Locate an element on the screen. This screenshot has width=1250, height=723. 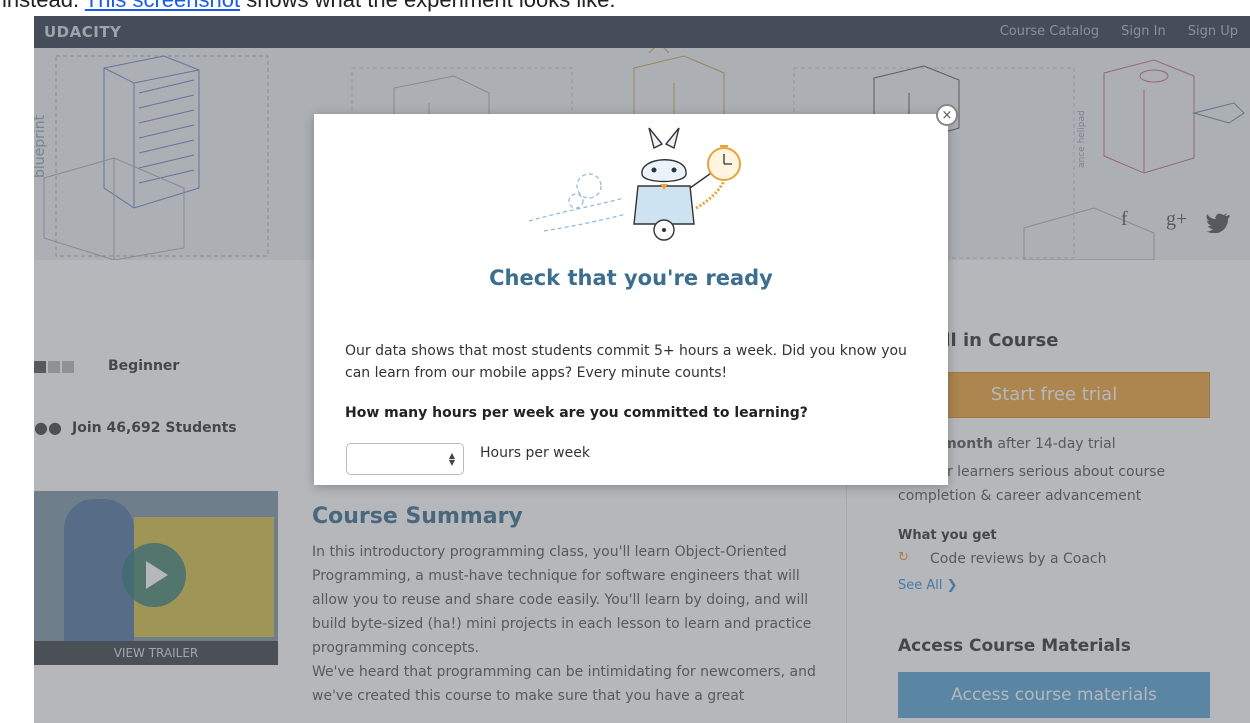
select-arrows-icon: ▲ ▼ is located at coordinates (451, 459).